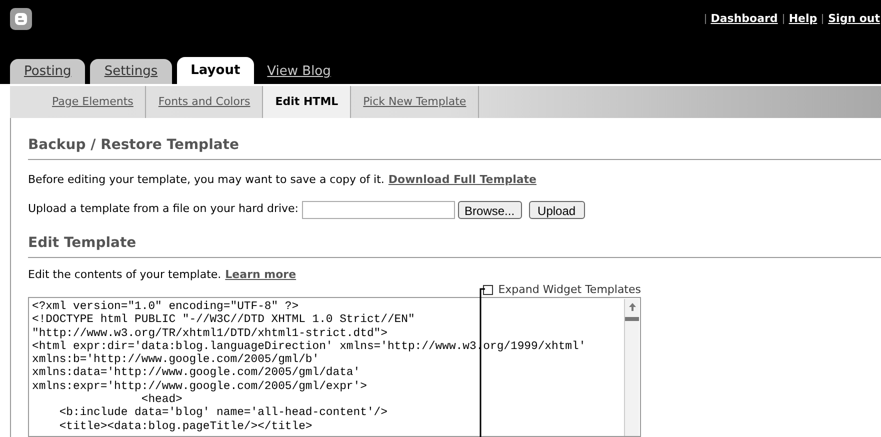  Describe the element at coordinates (133, 145) in the screenshot. I see `section-heading: Backup / Restore Template` at that location.